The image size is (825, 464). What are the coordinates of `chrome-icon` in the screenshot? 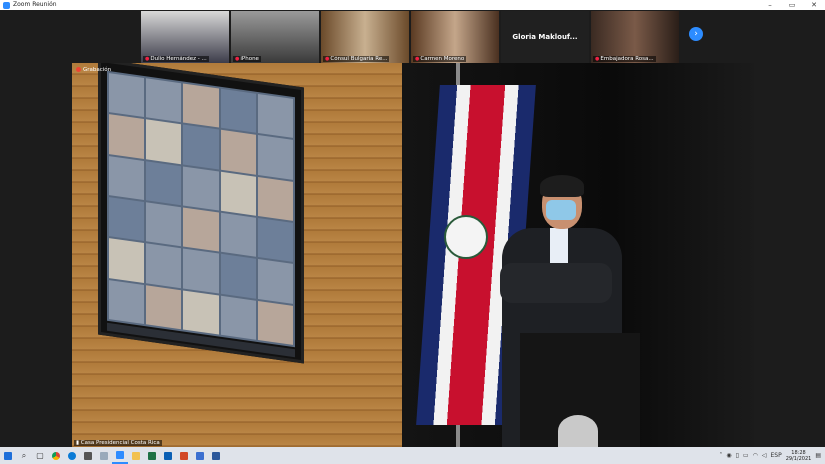 It's located at (56, 455).